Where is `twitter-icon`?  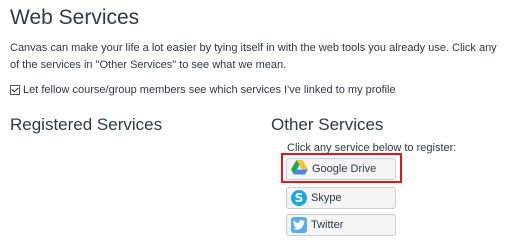
twitter-icon is located at coordinates (299, 225).